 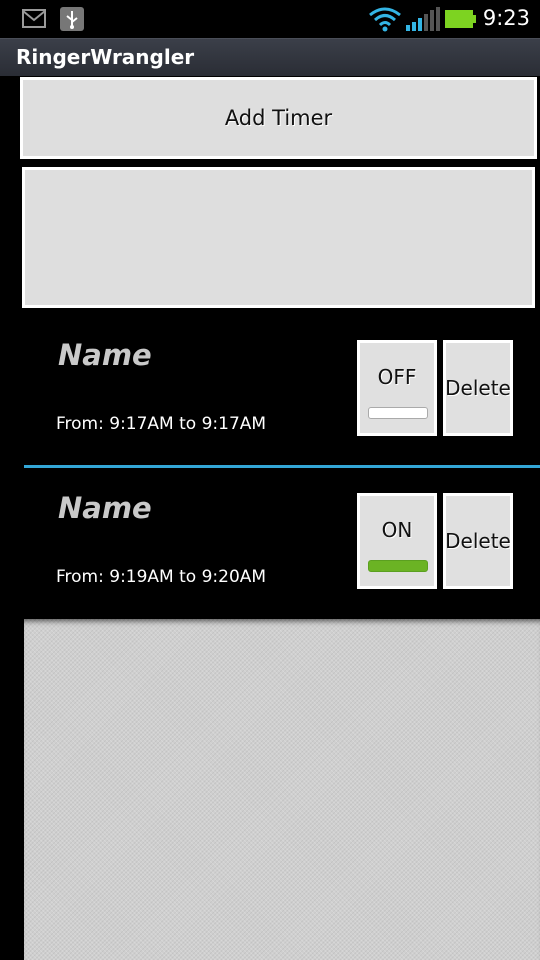 I want to click on app-title: RingerWrangler, so click(x=105, y=57).